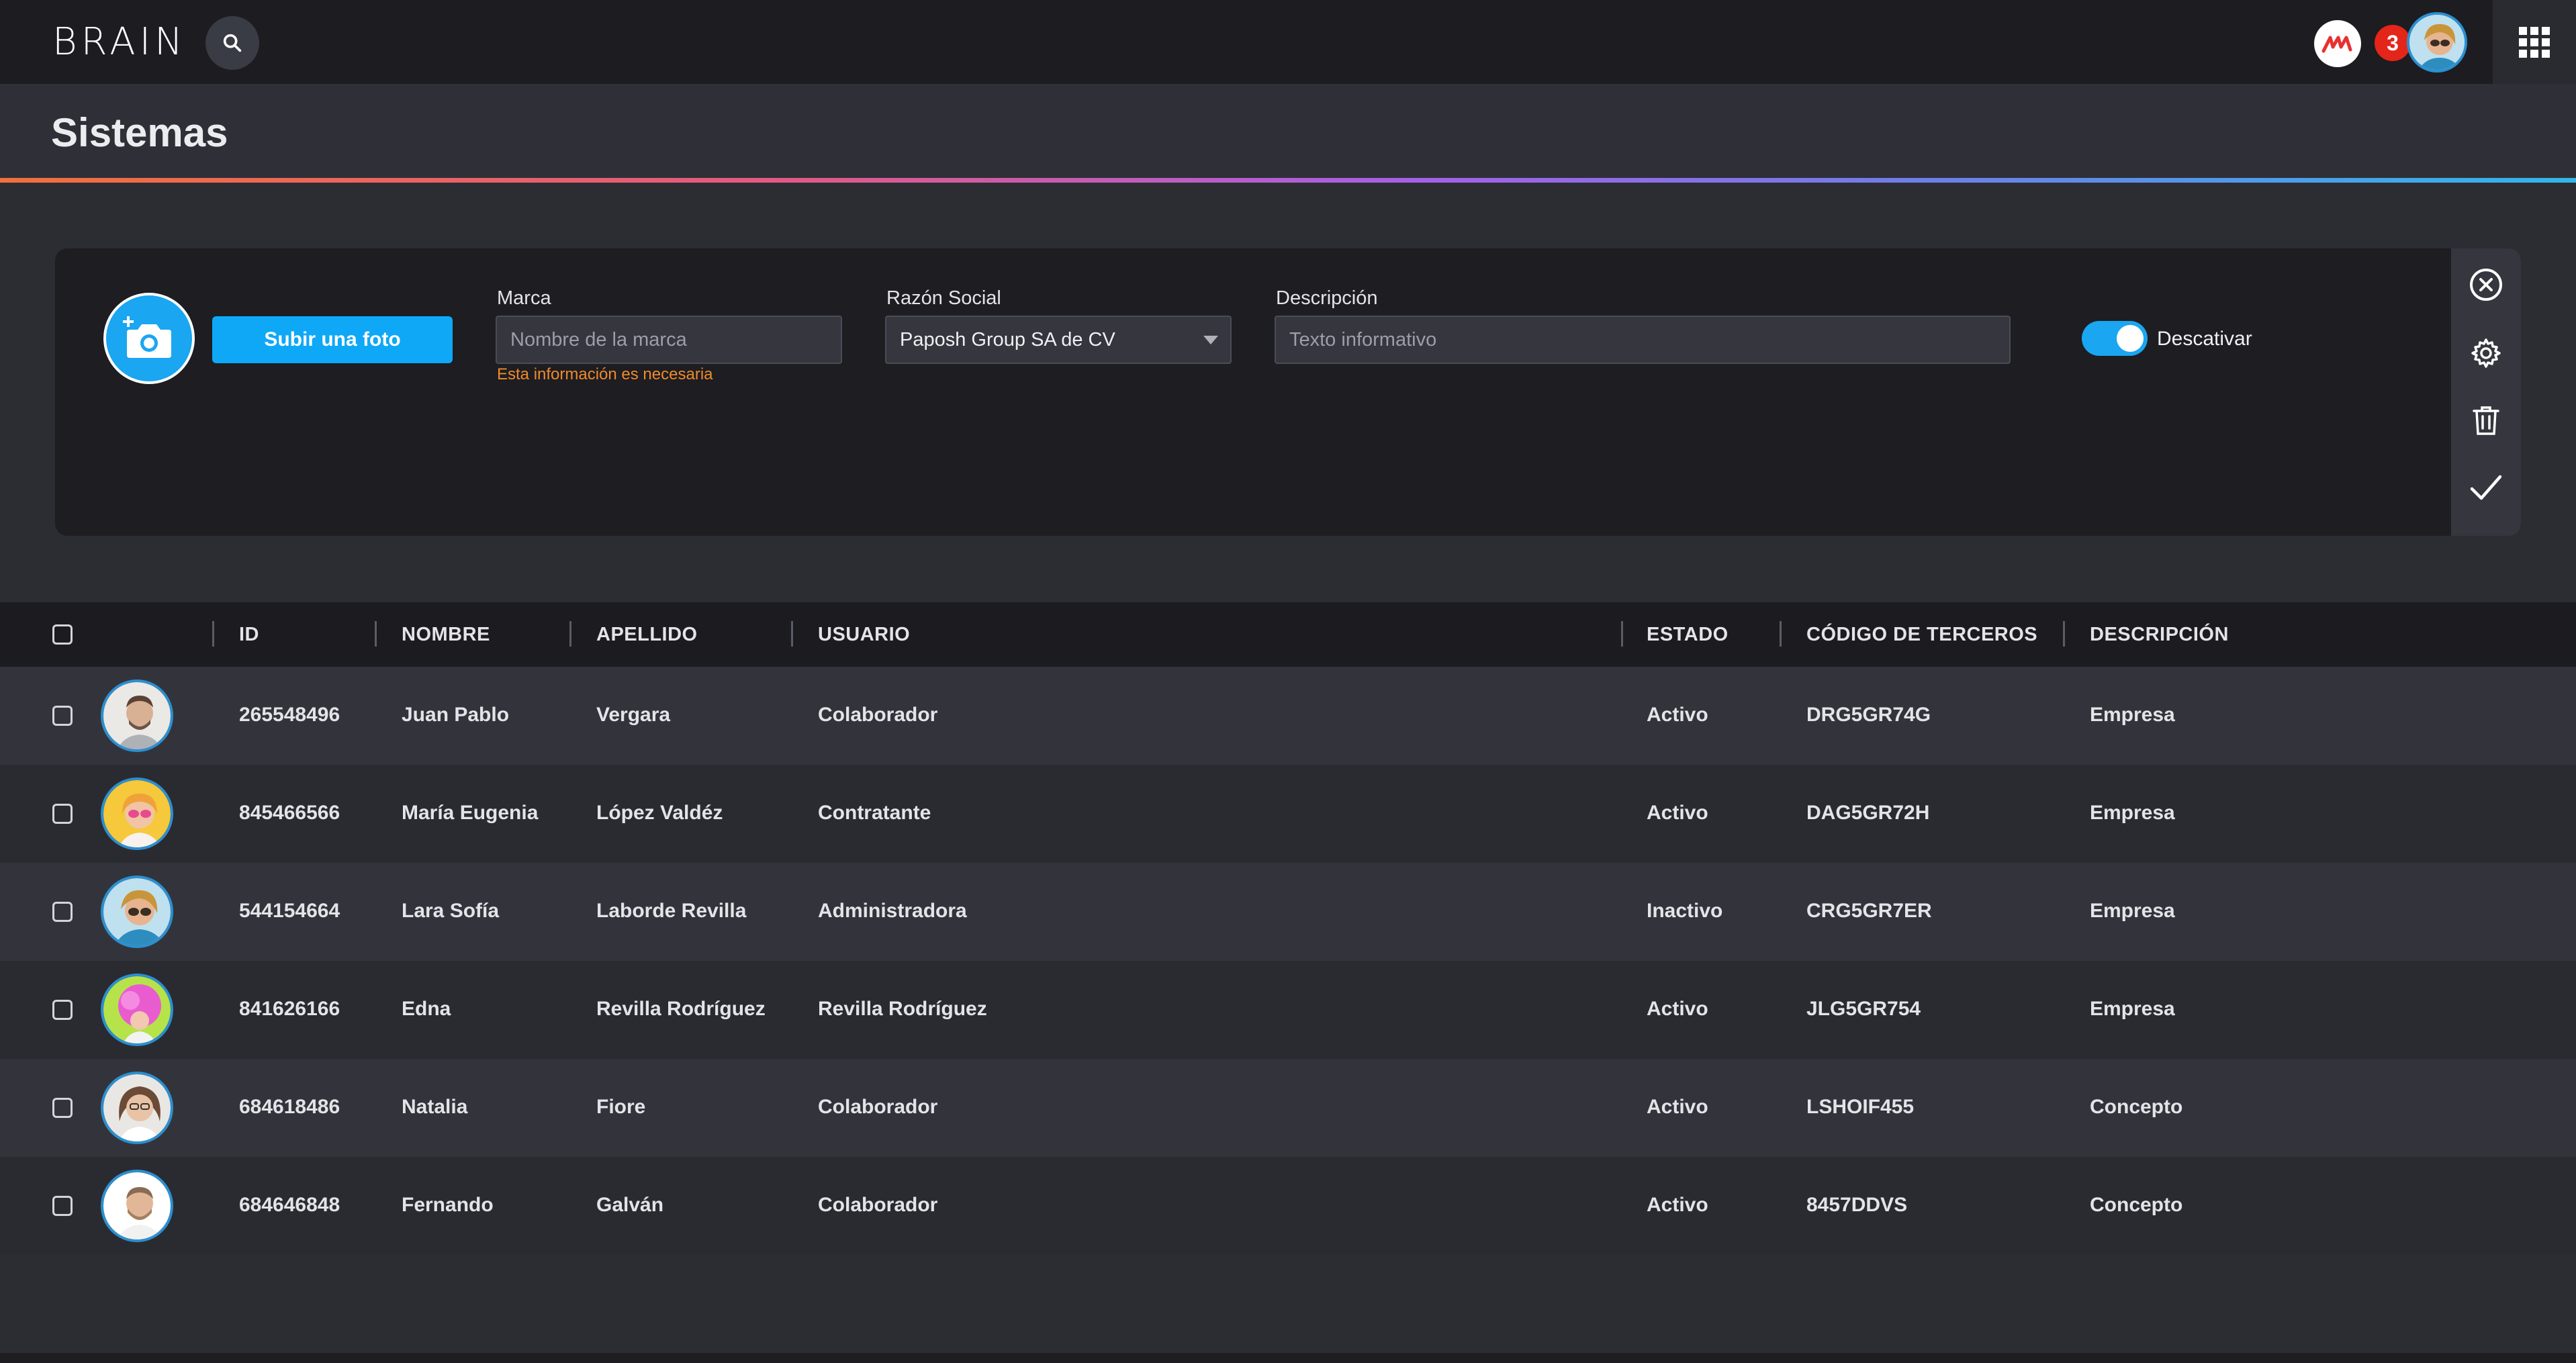 The height and width of the screenshot is (1363, 2576). Describe the element at coordinates (1869, 911) in the screenshot. I see `cell-codigo: CRG5GR7ER` at that location.